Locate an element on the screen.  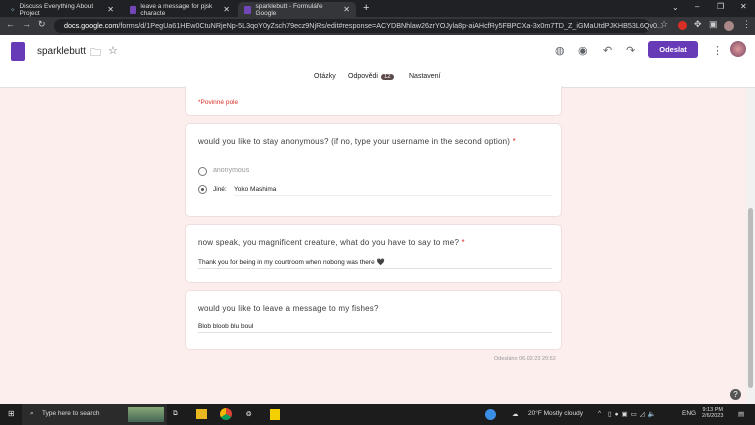
undo-icon: ↶ is located at coordinates (607, 50).